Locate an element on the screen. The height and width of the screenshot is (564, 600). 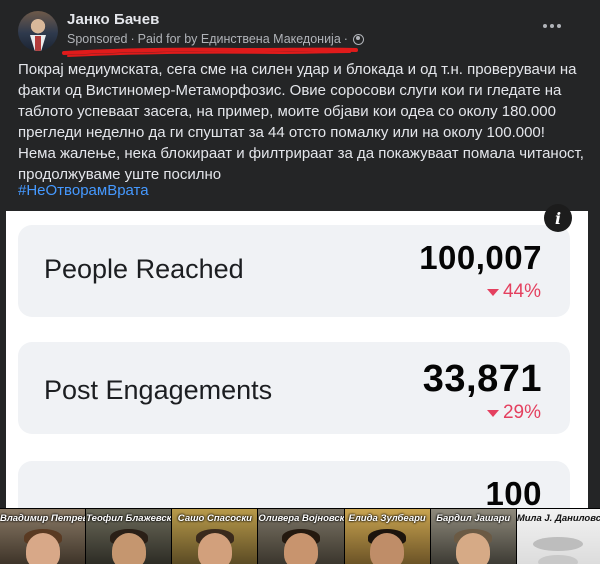
red-underline-annotation is located at coordinates (210, 52).